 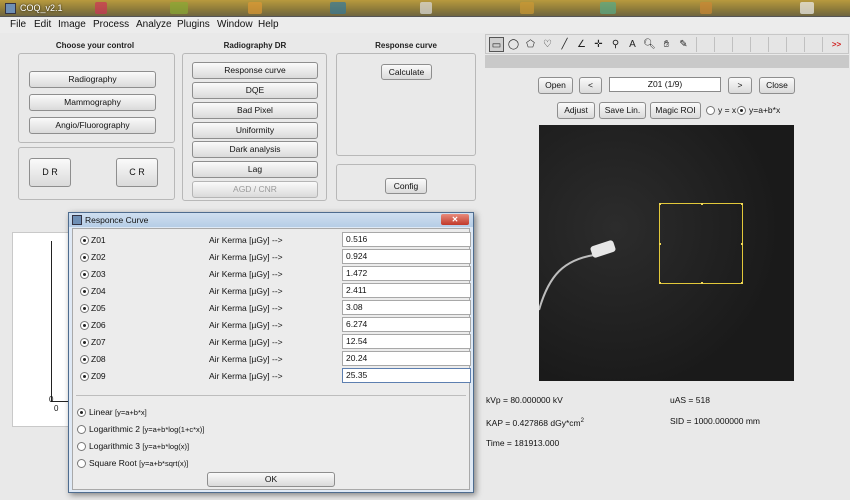 What do you see at coordinates (92, 102) in the screenshot?
I see `mammography-button: Mammography` at bounding box center [92, 102].